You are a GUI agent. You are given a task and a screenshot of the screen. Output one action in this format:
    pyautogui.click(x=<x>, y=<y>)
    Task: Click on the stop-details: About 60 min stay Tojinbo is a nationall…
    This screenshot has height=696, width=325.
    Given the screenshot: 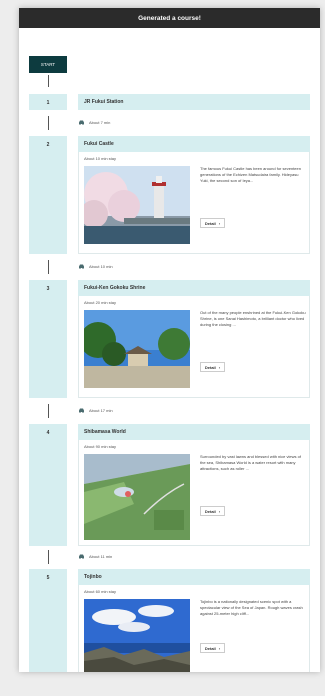 What is the action you would take?
    pyautogui.click(x=194, y=628)
    